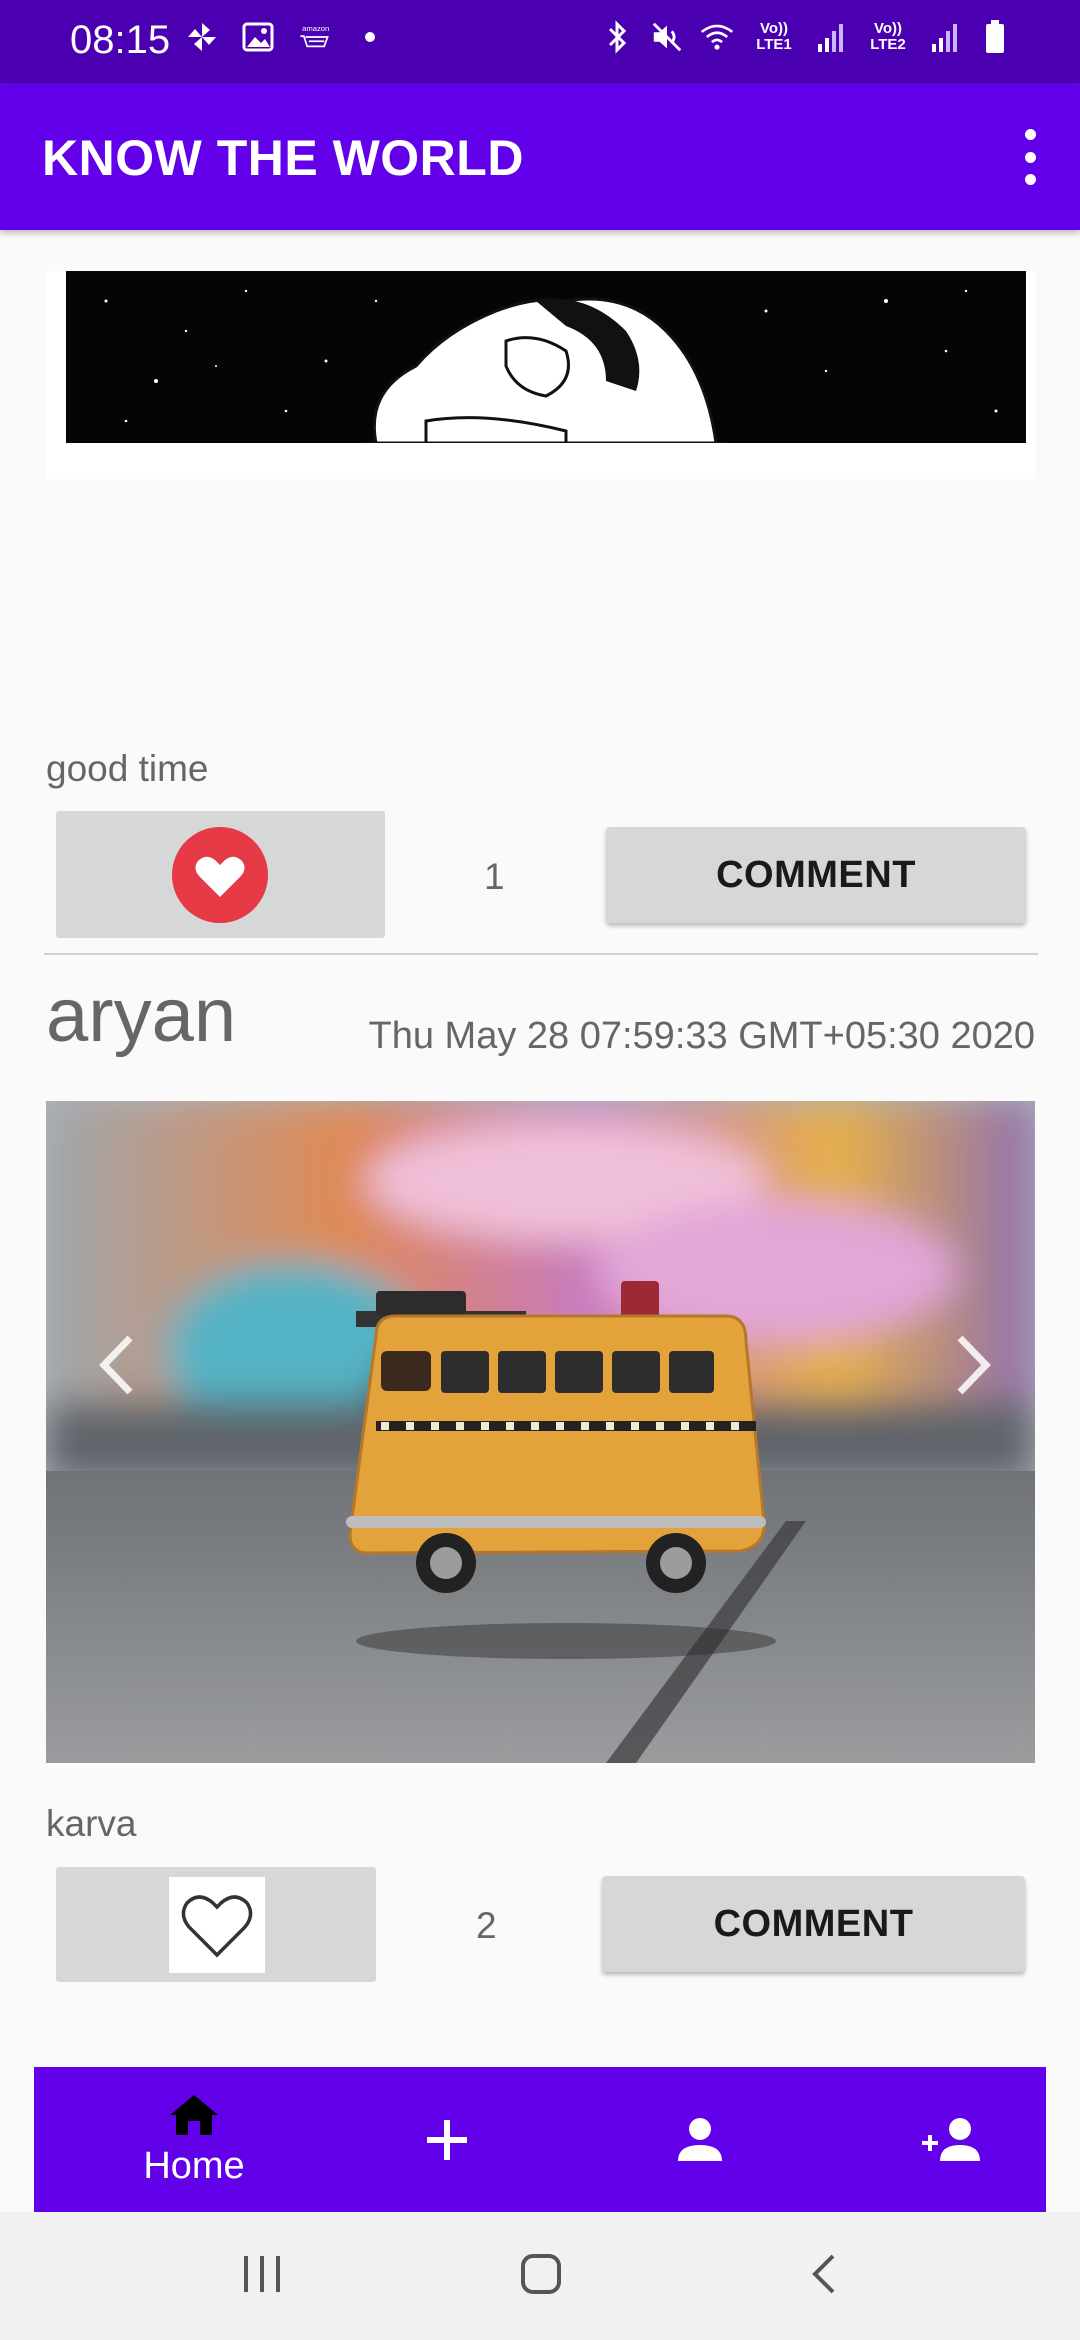 This screenshot has width=1080, height=2340. Describe the element at coordinates (120, 1365) in the screenshot. I see `carousel-prev-icon` at that location.